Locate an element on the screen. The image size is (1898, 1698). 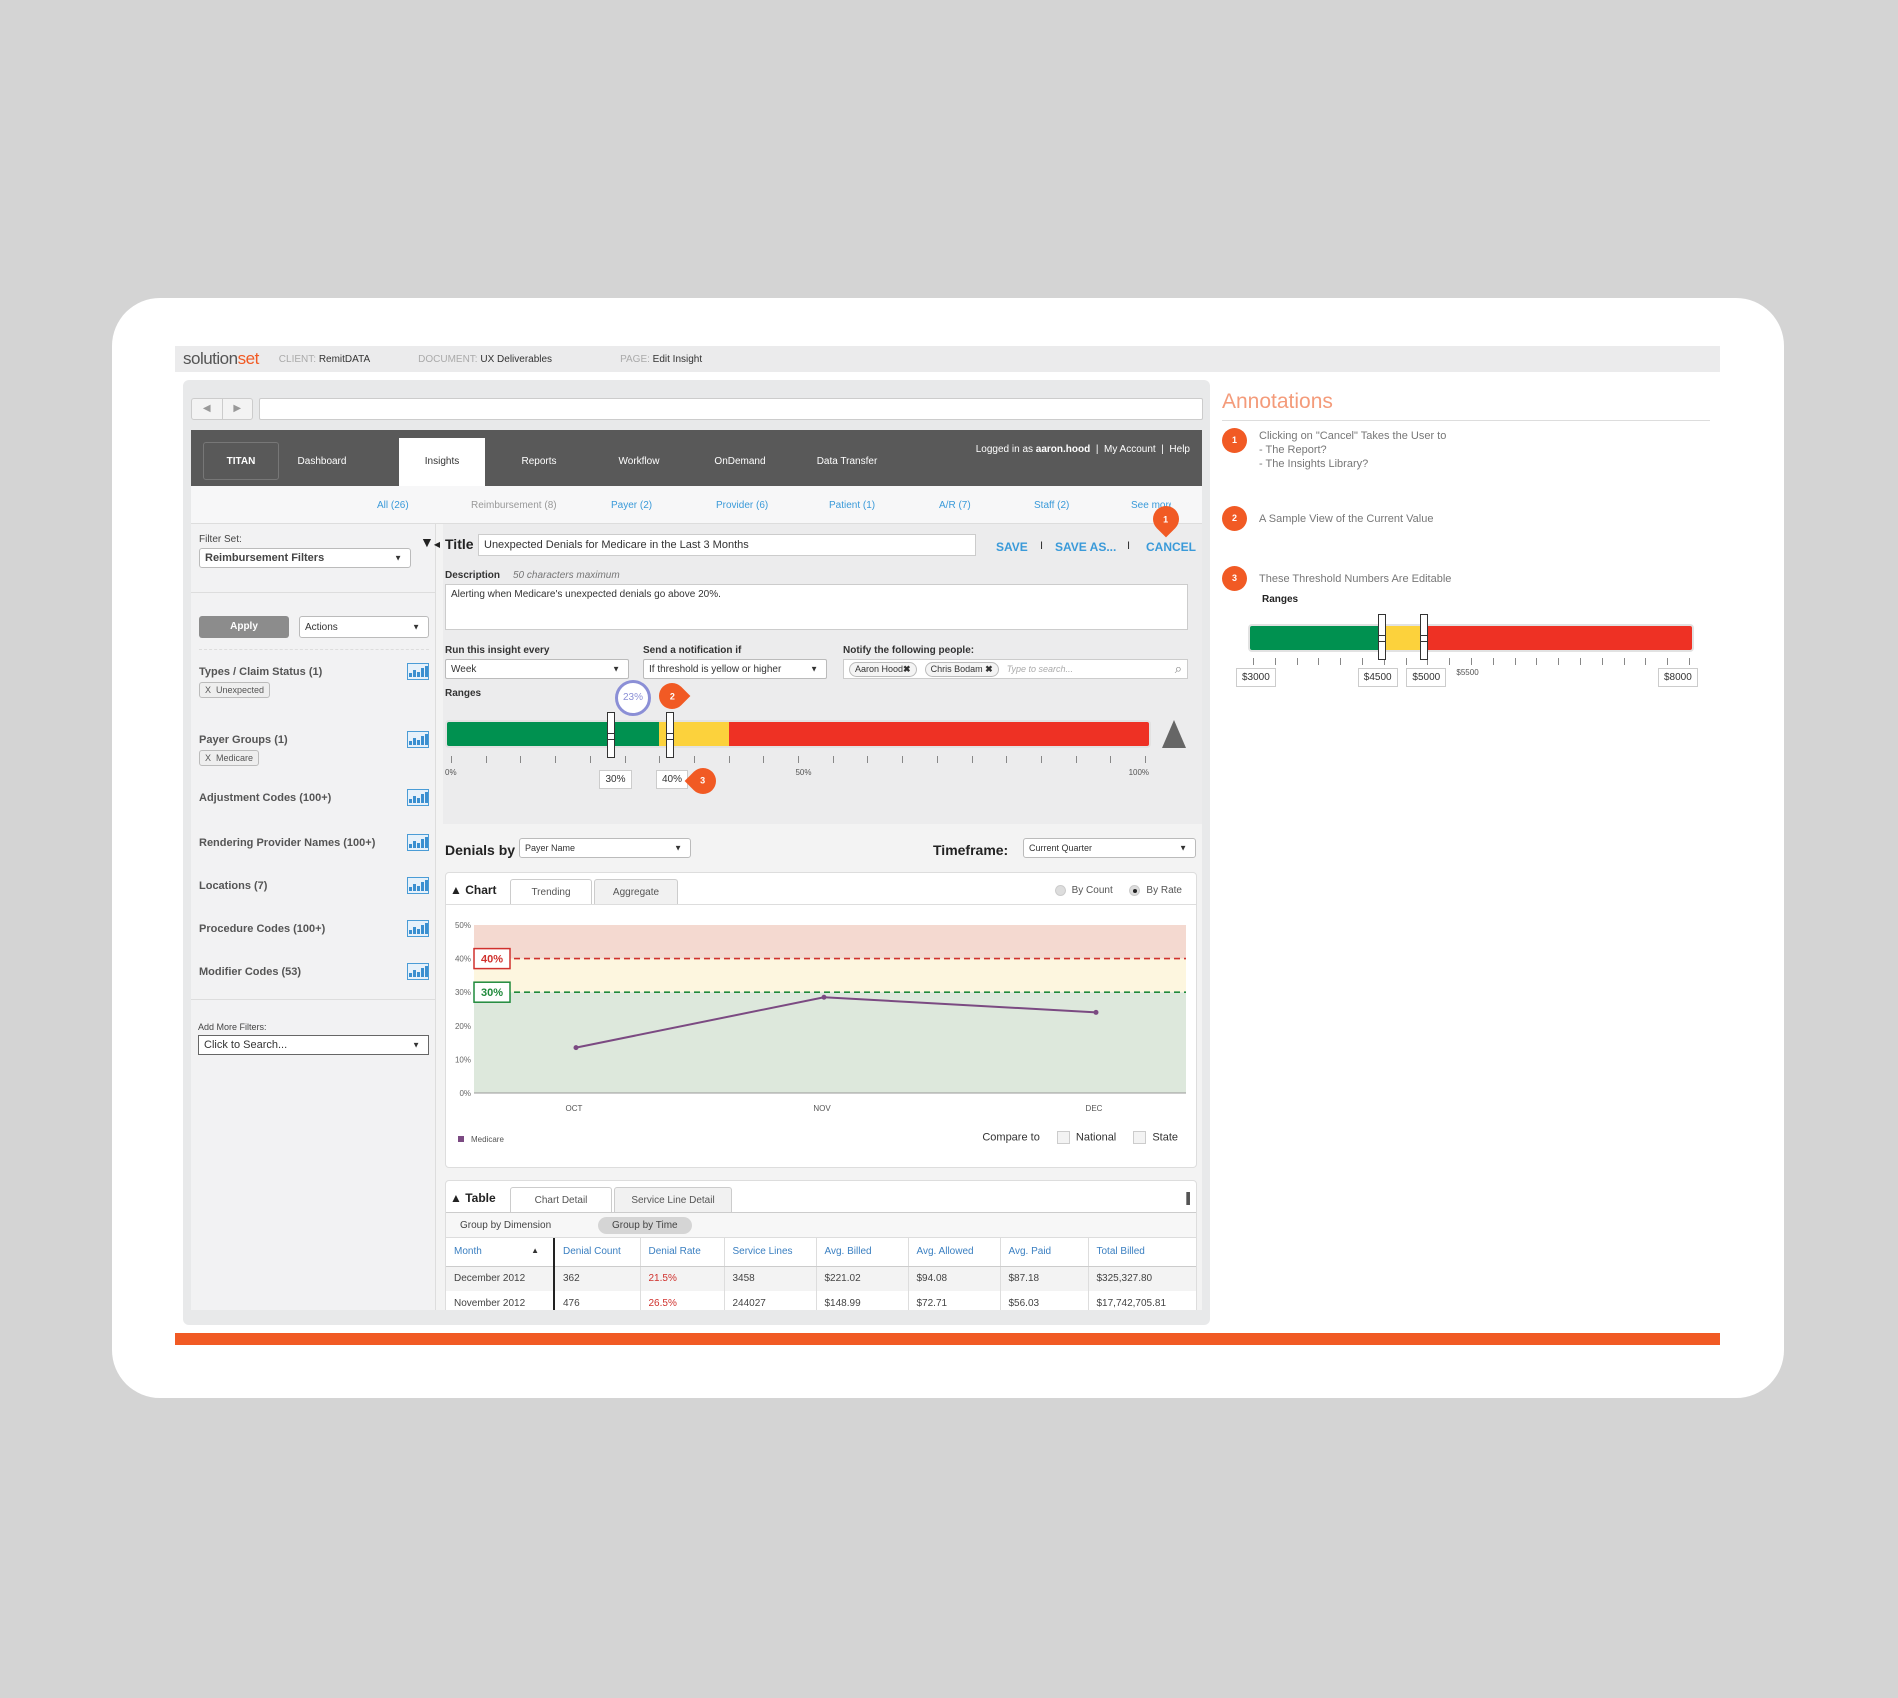
by-rate-radio is located at coordinates (1135, 890).